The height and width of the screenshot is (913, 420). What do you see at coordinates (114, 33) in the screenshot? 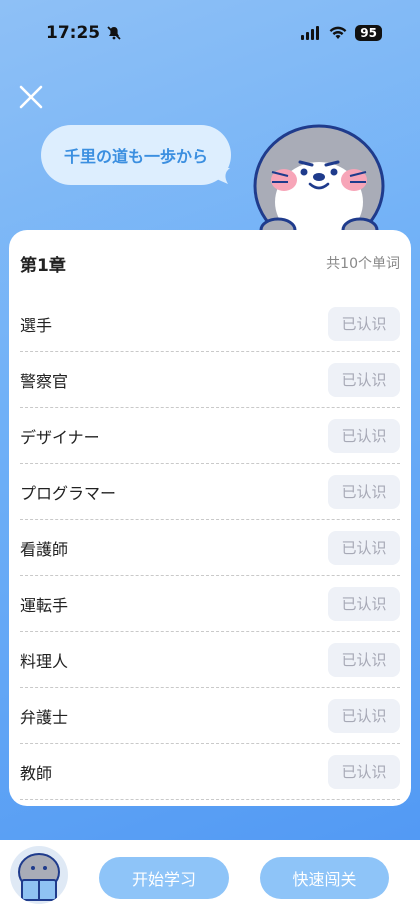
I see `bell-muted-icon` at bounding box center [114, 33].